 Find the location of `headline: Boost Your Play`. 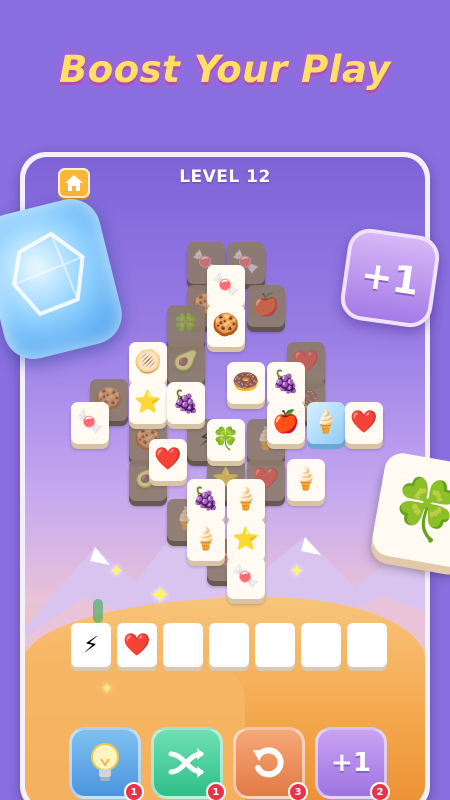

headline: Boost Your Play is located at coordinates (225, 69).